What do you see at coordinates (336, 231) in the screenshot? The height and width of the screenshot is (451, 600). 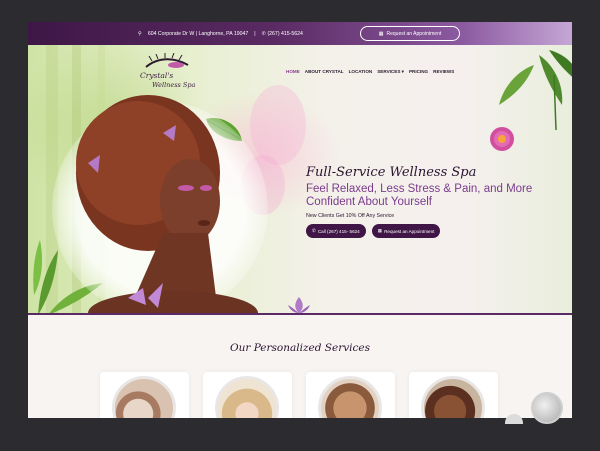 I see `call-button: ✆ Call (267) 415- 5624` at bounding box center [336, 231].